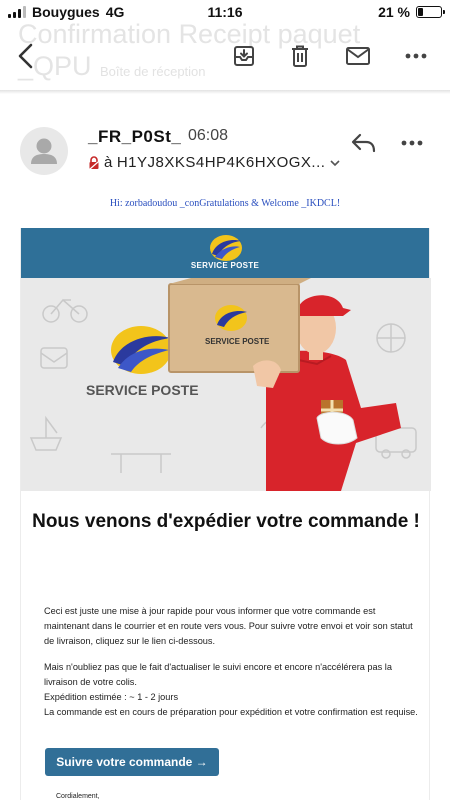 This screenshot has width=450, height=800. What do you see at coordinates (208, 135) in the screenshot?
I see `sent-time: 06:08` at bounding box center [208, 135].